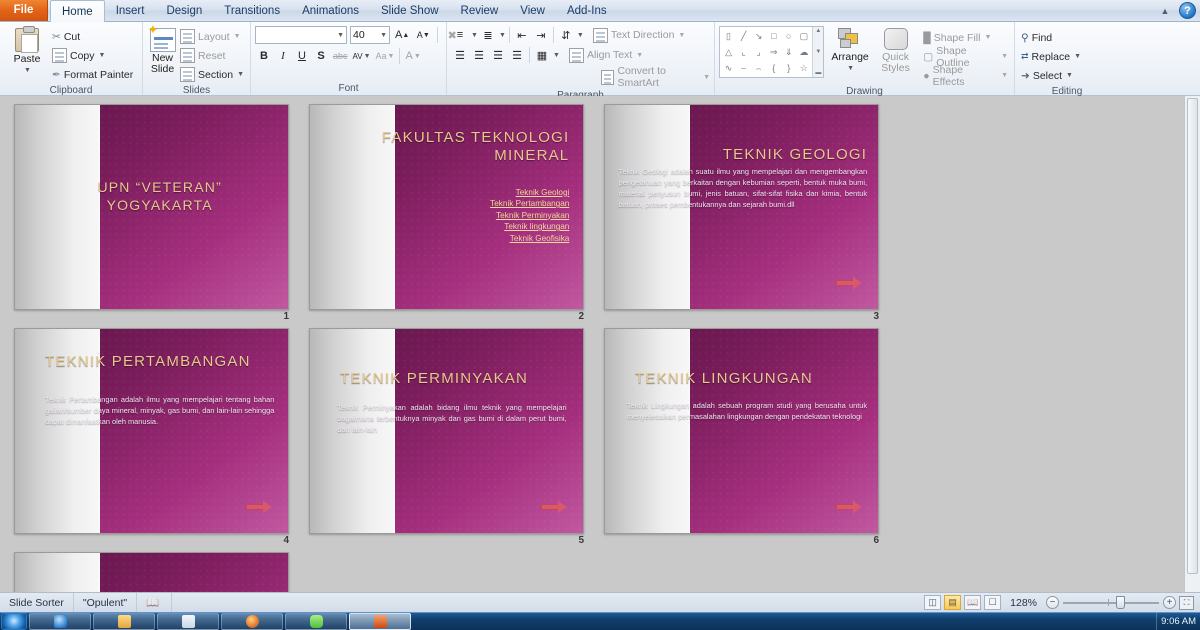 This screenshot has width=1200, height=630. Describe the element at coordinates (638, 35) in the screenshot. I see `text-direction-button: Text Direction ▼` at that location.